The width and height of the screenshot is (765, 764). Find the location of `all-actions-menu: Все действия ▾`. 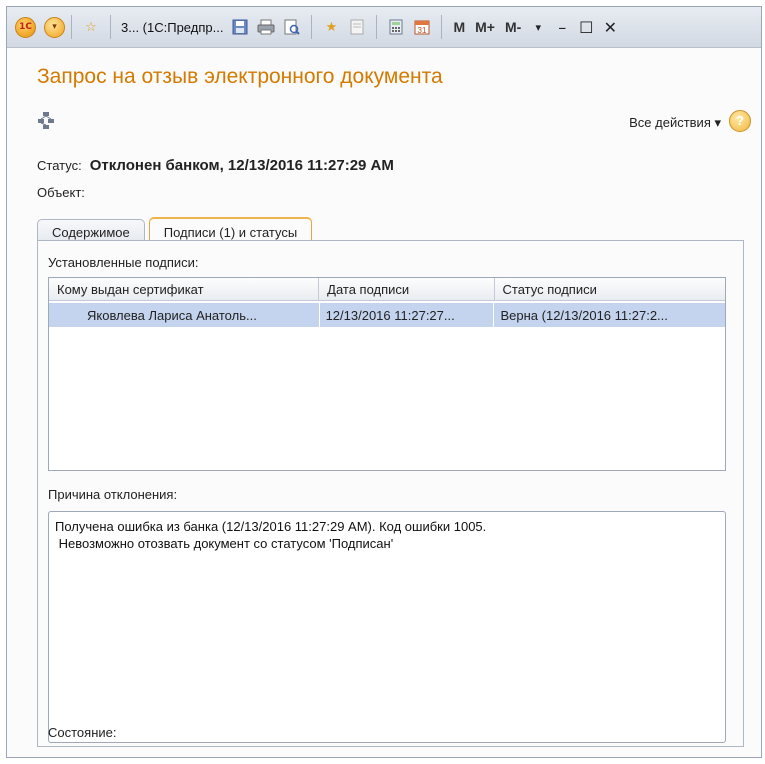

all-actions-menu: Все действия ▾ is located at coordinates (675, 123).